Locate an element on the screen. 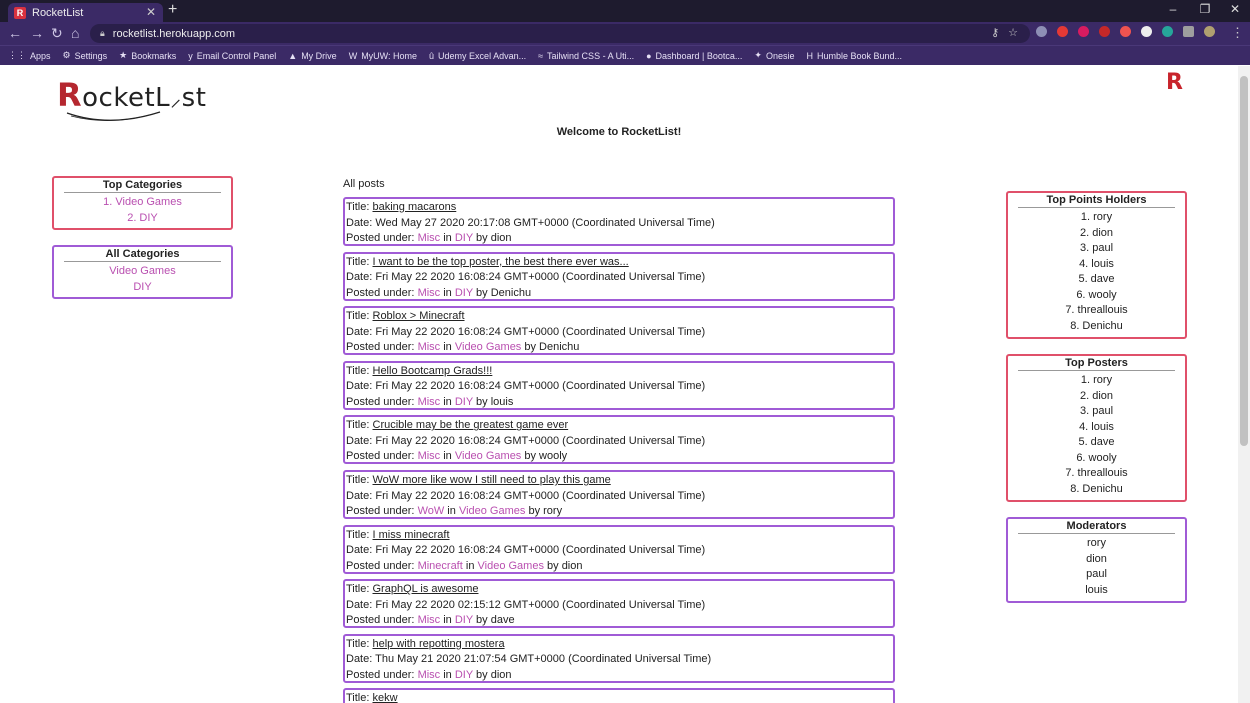 The image size is (1250, 703). key-icon: ⚷ is located at coordinates (995, 32).